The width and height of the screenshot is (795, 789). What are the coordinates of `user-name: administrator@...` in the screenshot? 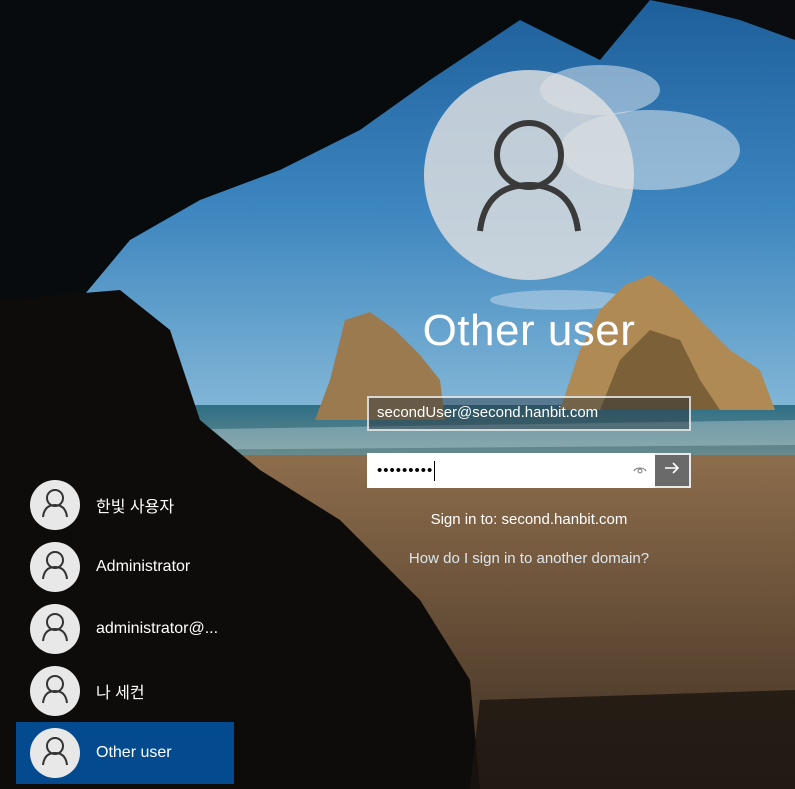 It's located at (157, 628).